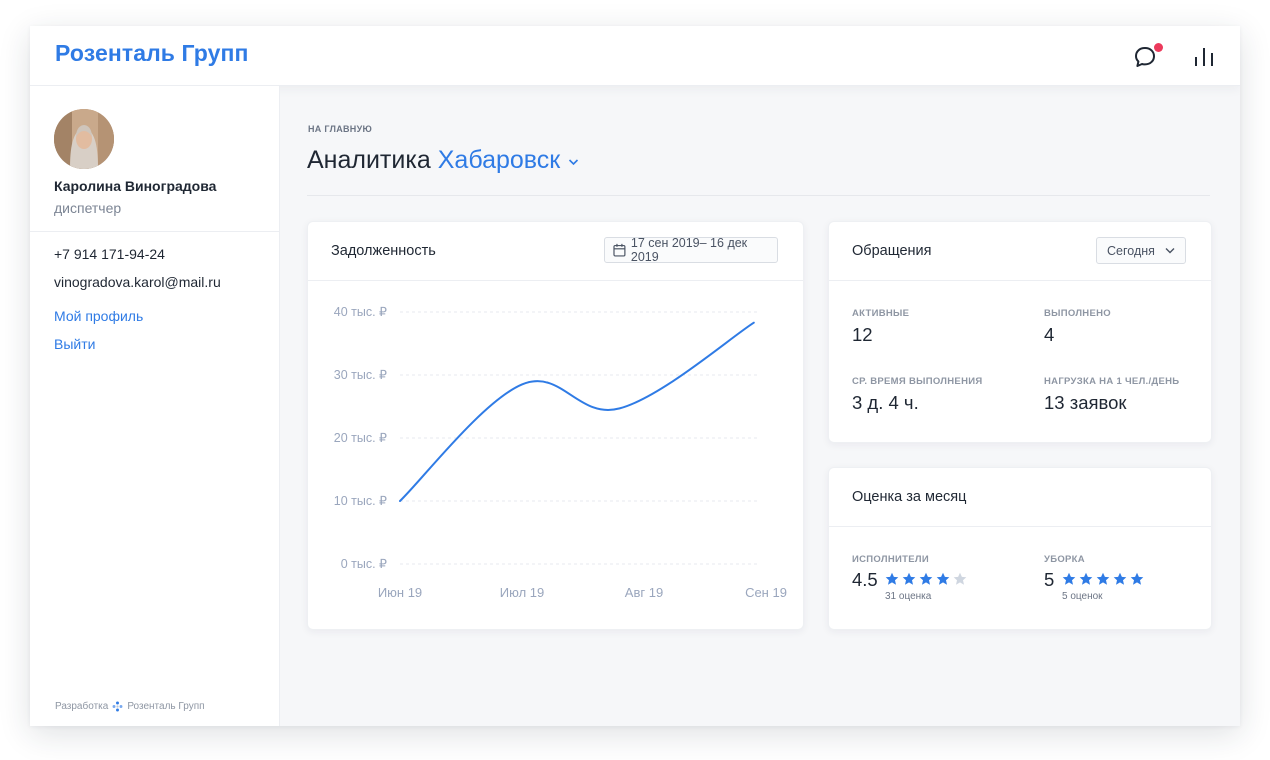  I want to click on title-divider, so click(758, 195).